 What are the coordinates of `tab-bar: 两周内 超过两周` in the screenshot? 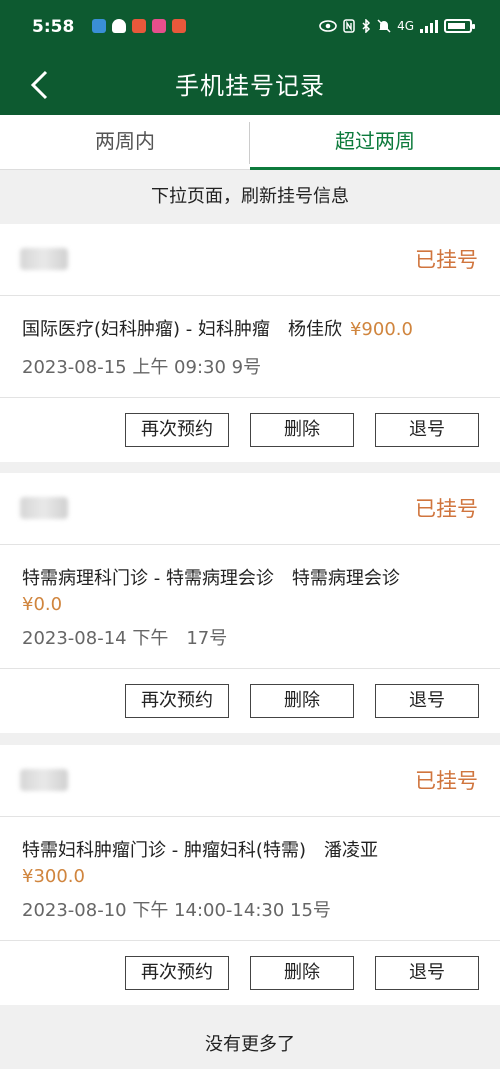 It's located at (250, 142).